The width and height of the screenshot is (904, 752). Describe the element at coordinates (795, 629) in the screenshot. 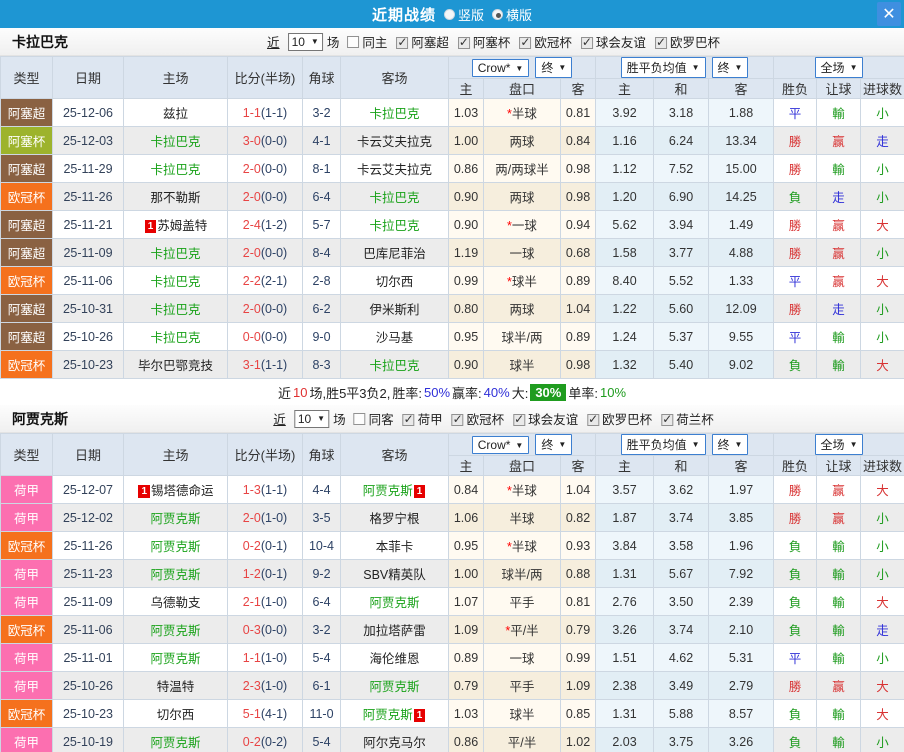

I see `result-winloss: 負` at that location.